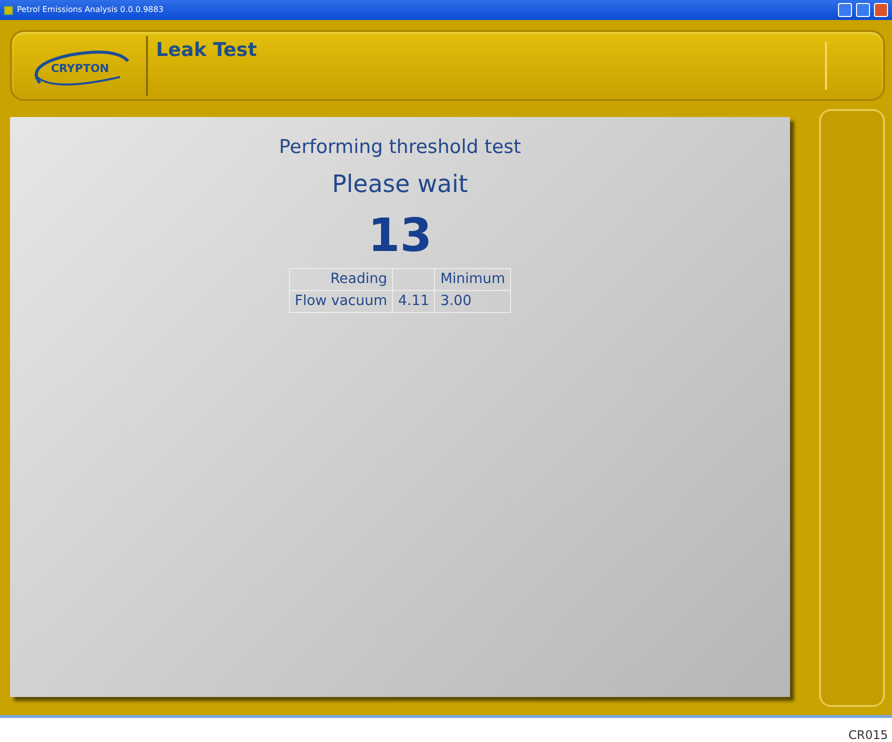 The width and height of the screenshot is (892, 742). I want to click on app-icon, so click(8, 10).